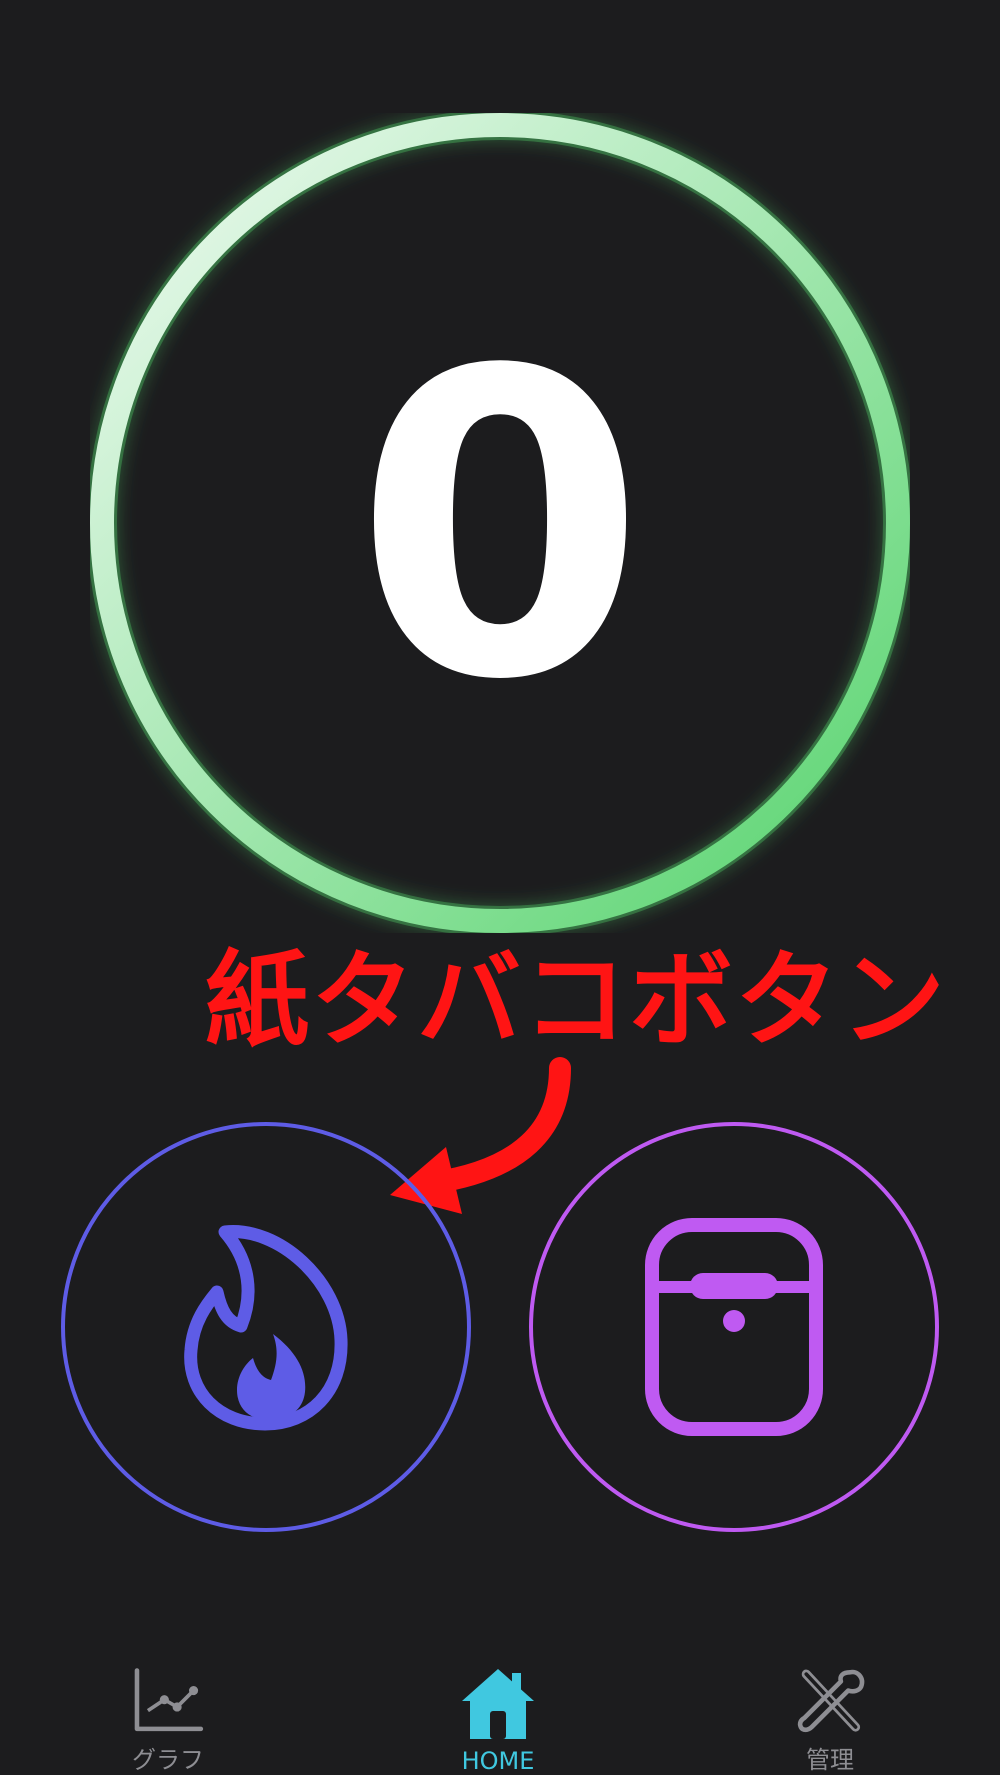  I want to click on tab-graph: グラフ, so click(168, 1712).